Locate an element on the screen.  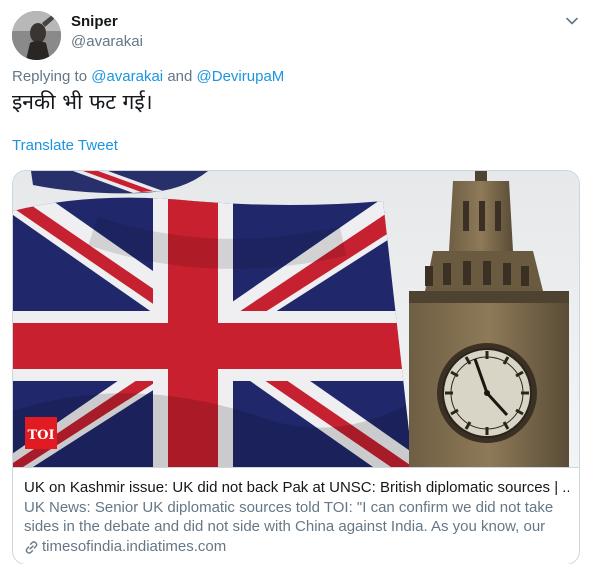
card-domain-text: timesofindia.indiatimes.com is located at coordinates (134, 547).